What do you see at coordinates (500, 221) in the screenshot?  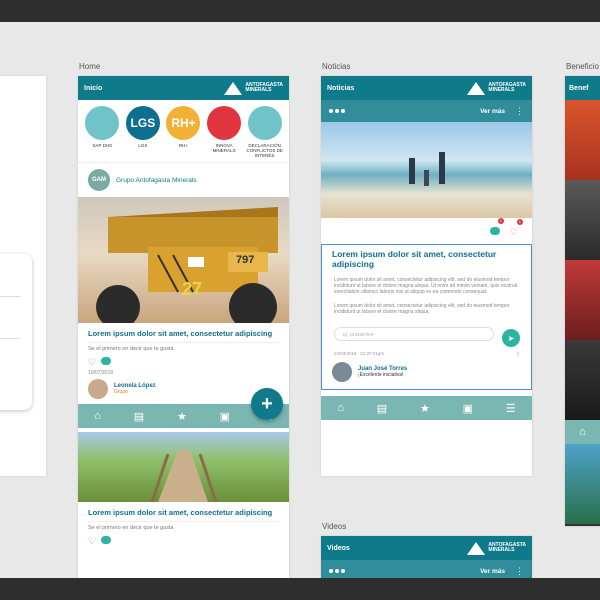 I see `comment-count-badge: 1` at bounding box center [500, 221].